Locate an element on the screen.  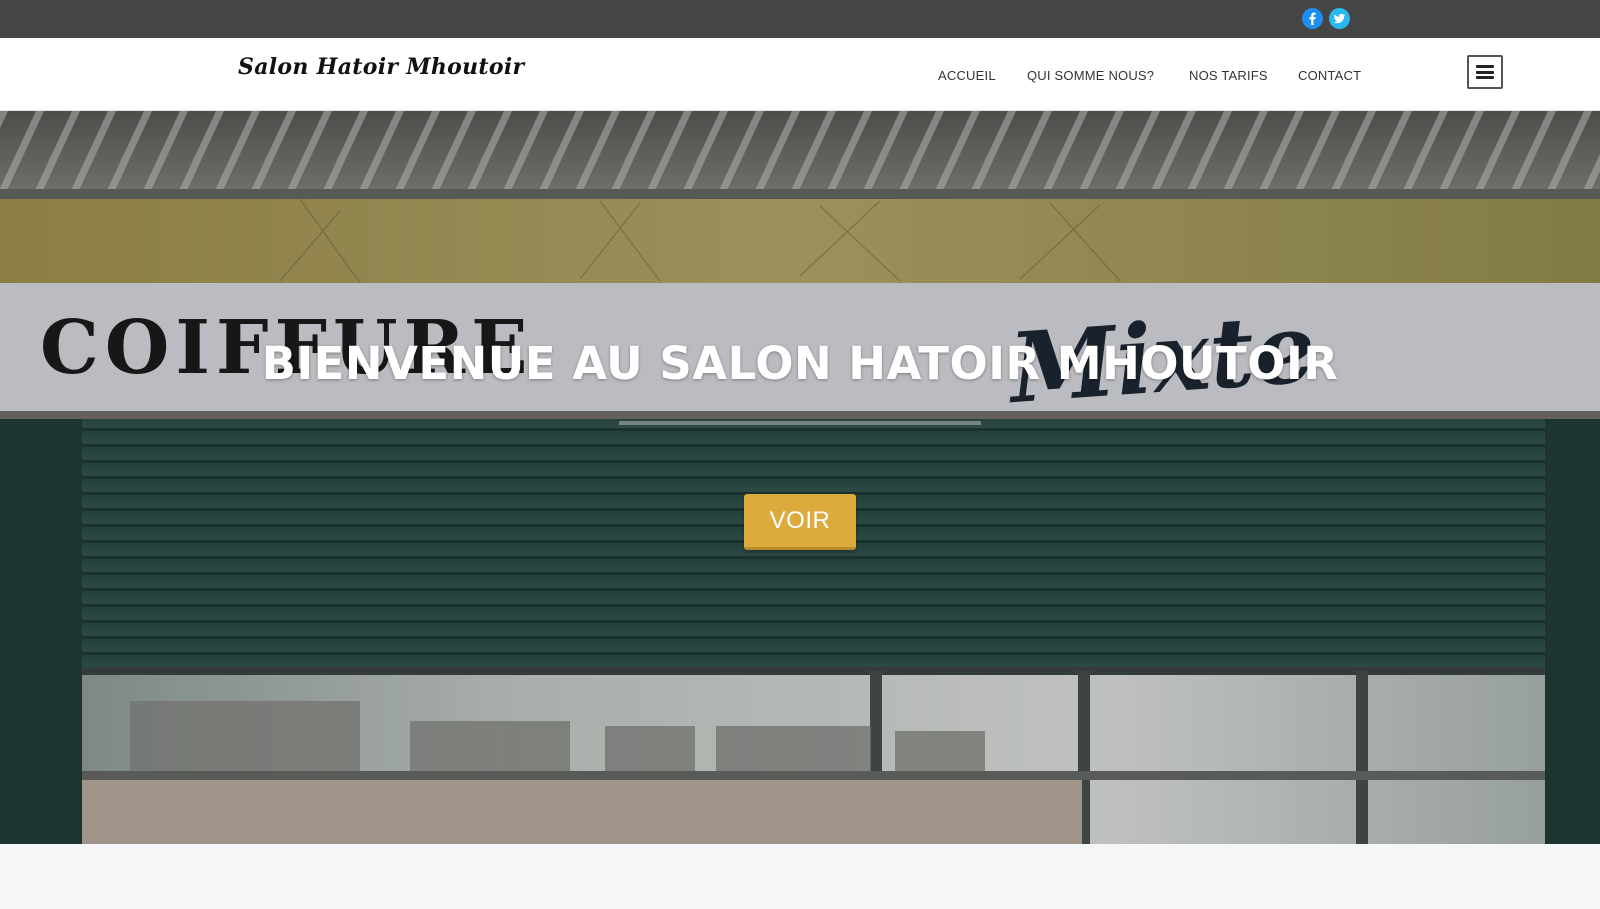
hero-title: BIENVENUE AU SALON HATOIR MHOUTOIR is located at coordinates (800, 363).